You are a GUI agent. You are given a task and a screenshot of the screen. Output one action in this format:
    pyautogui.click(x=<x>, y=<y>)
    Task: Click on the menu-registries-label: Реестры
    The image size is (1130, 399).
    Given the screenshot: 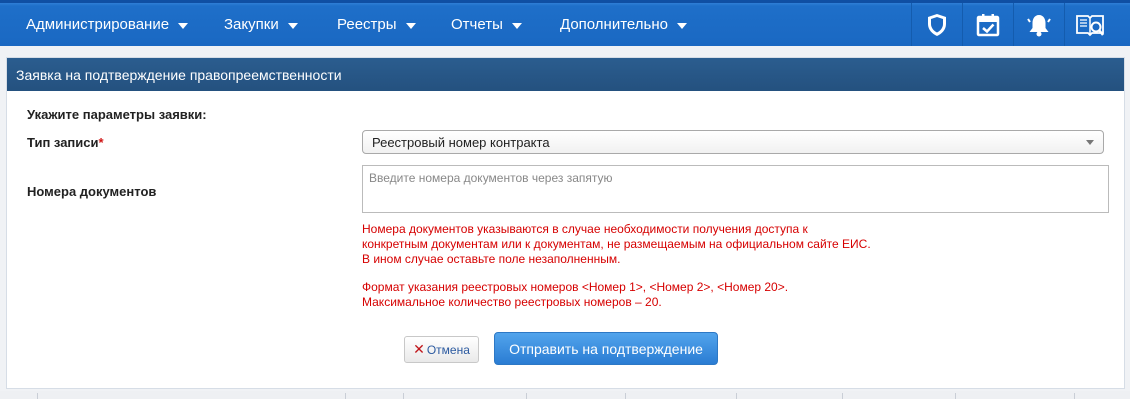 What is the action you would take?
    pyautogui.click(x=367, y=24)
    